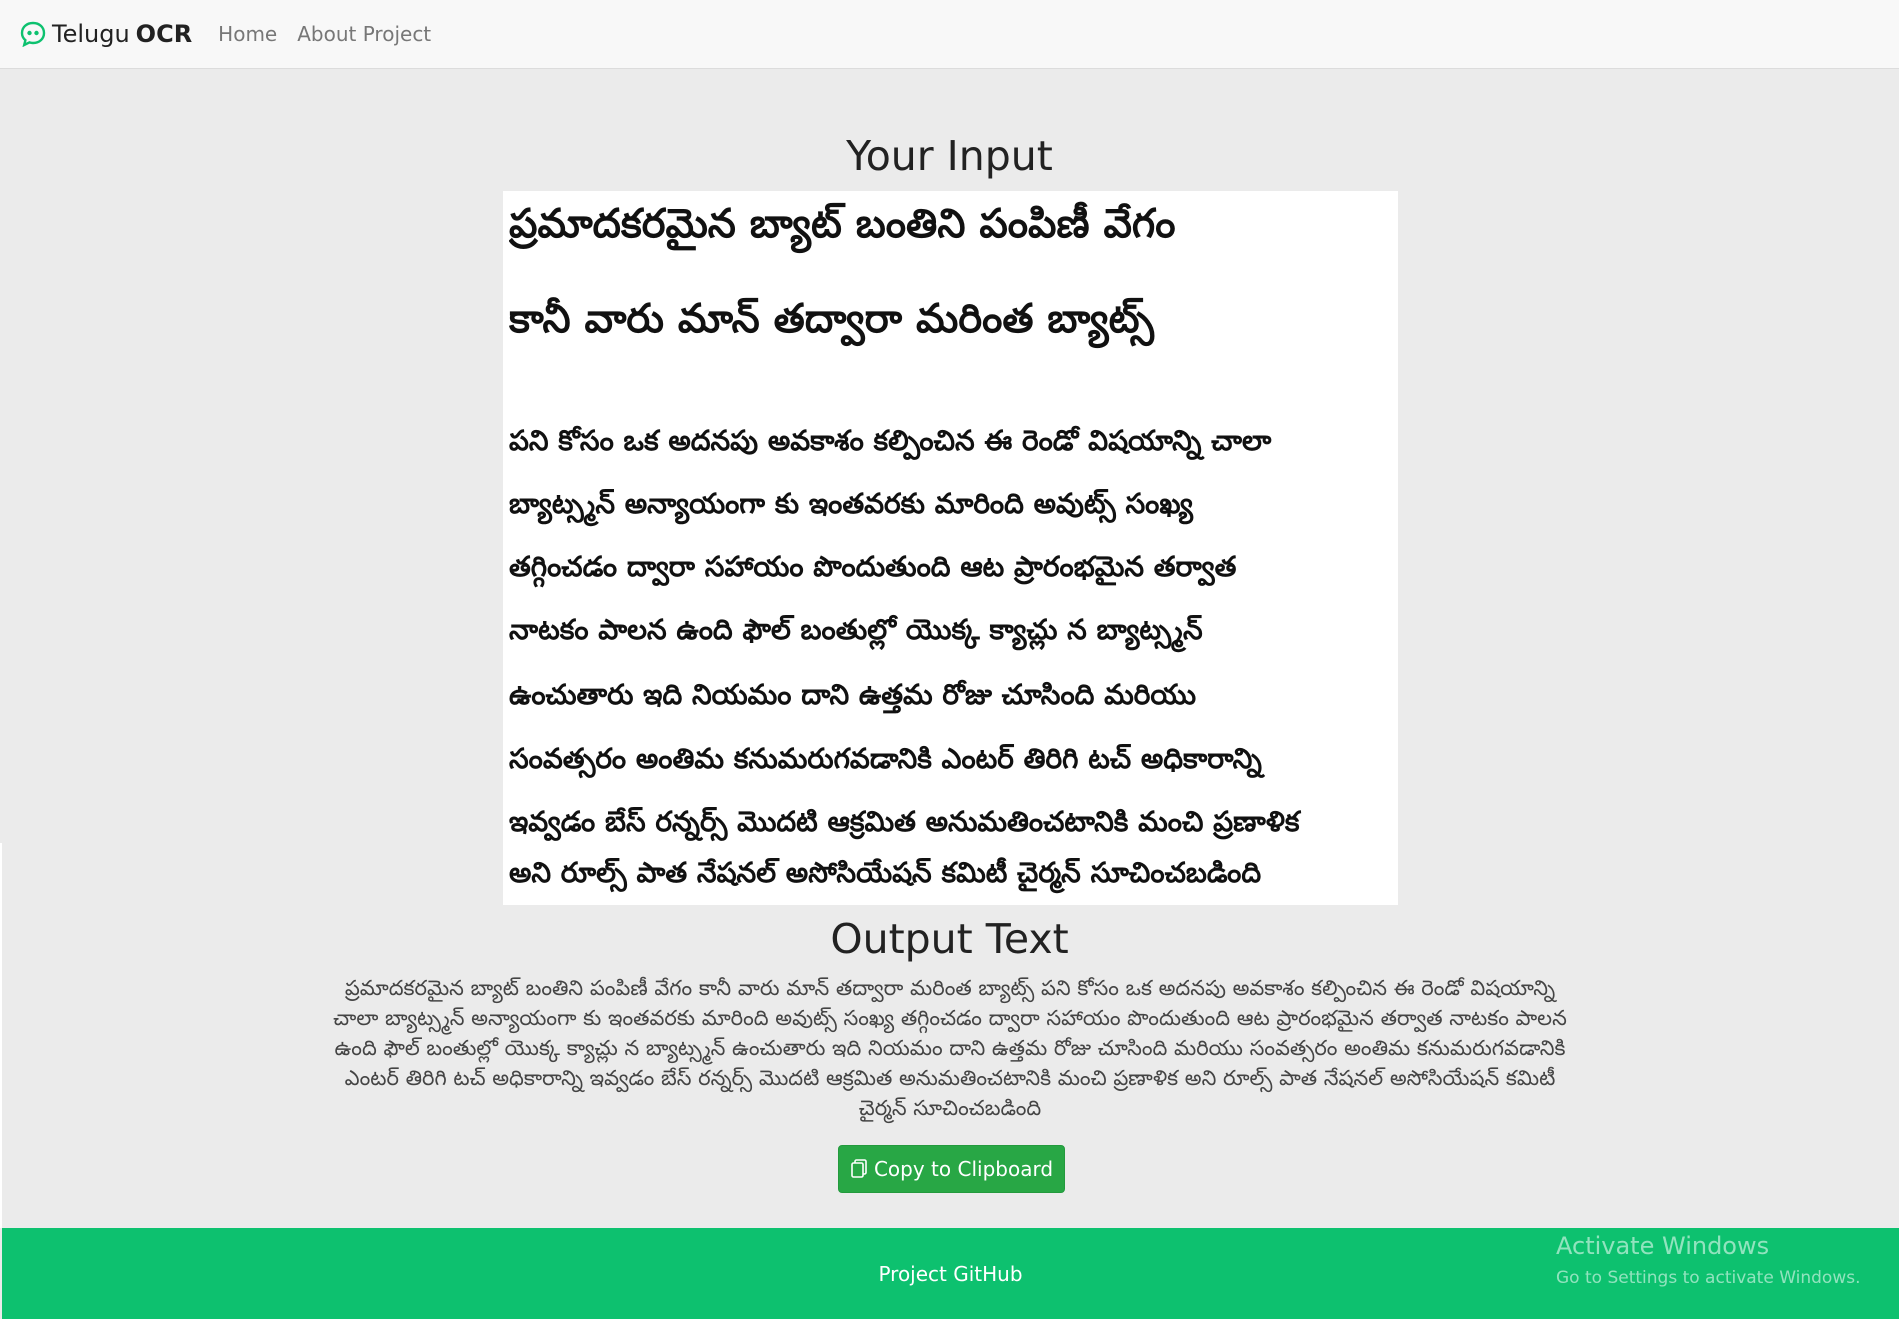  Describe the element at coordinates (164, 34) in the screenshot. I see `brand-name-bold: OCR` at that location.